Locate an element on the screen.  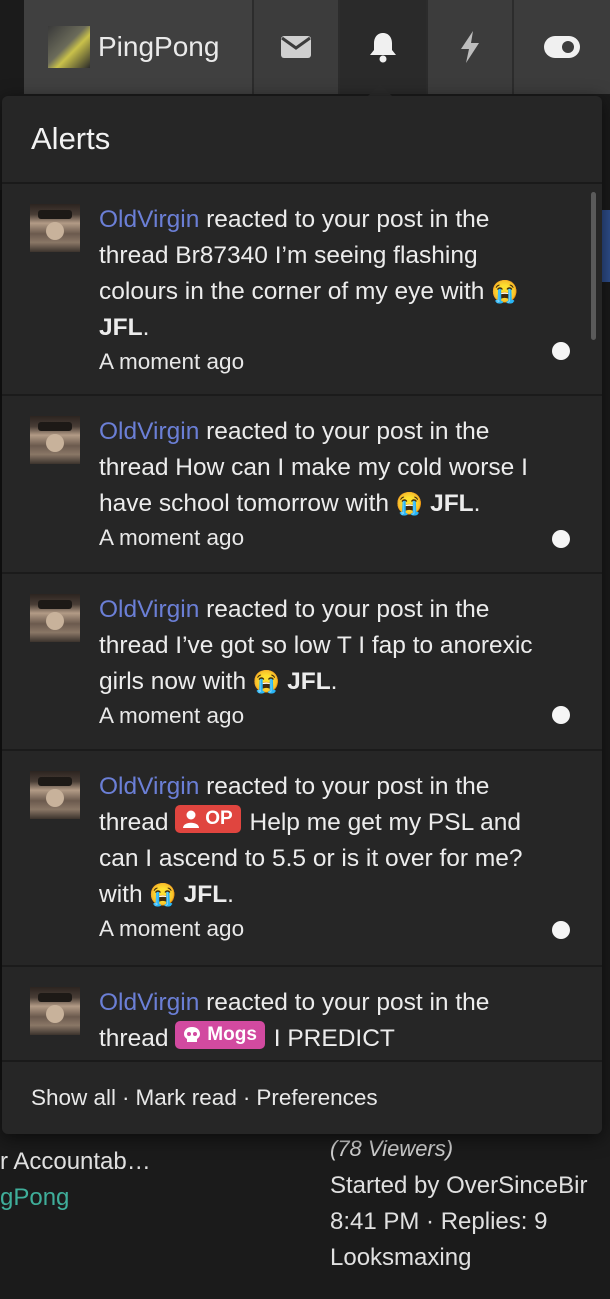
account-username: PingPong is located at coordinates (159, 46).